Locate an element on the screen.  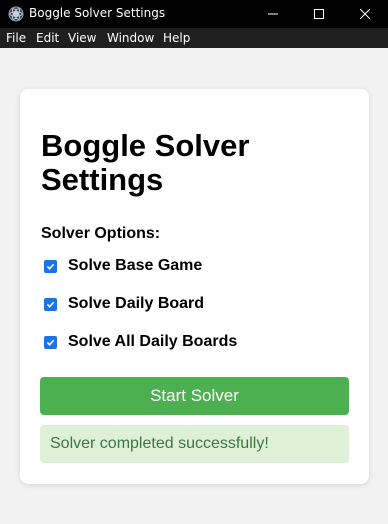
window-title: Boggle Solver Settings is located at coordinates (97, 13).